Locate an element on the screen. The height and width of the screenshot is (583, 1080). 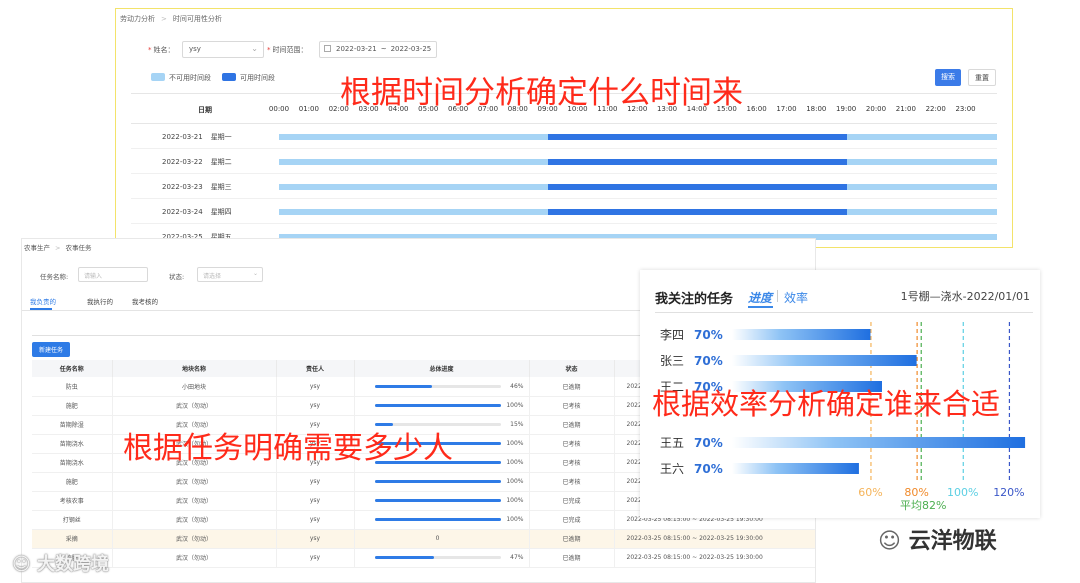
watermark-right: ☺ 云洋物联 is located at coordinates (937, 541).